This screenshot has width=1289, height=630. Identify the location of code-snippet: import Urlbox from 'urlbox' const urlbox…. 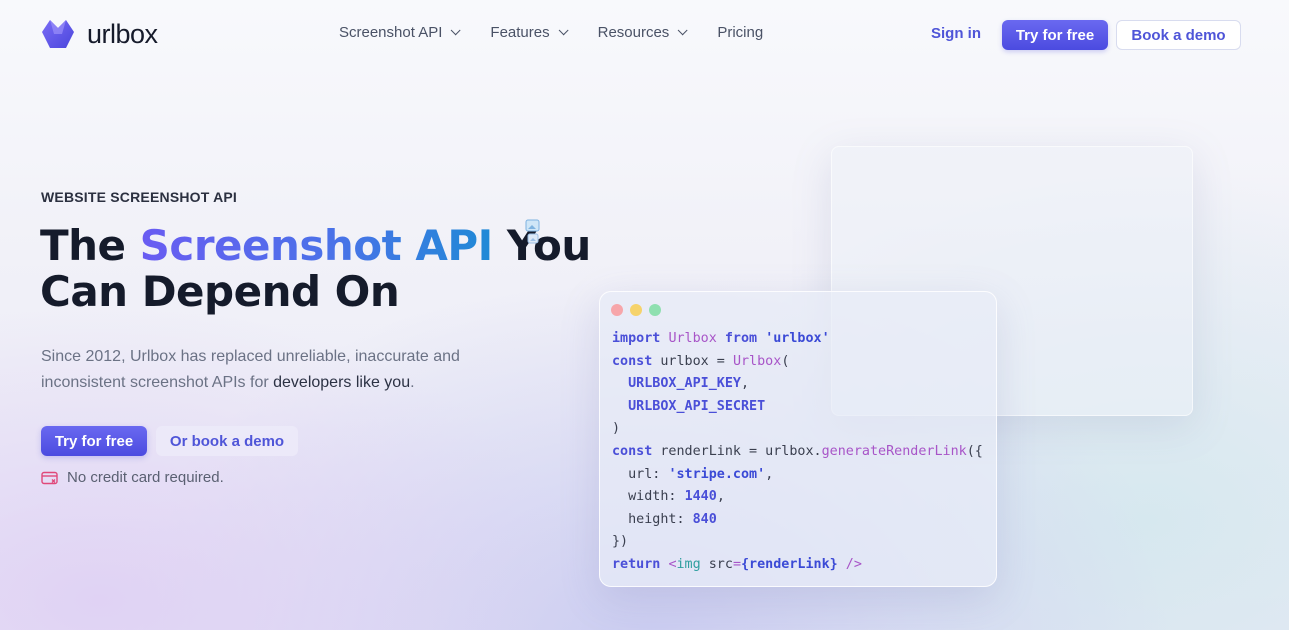
(797, 451).